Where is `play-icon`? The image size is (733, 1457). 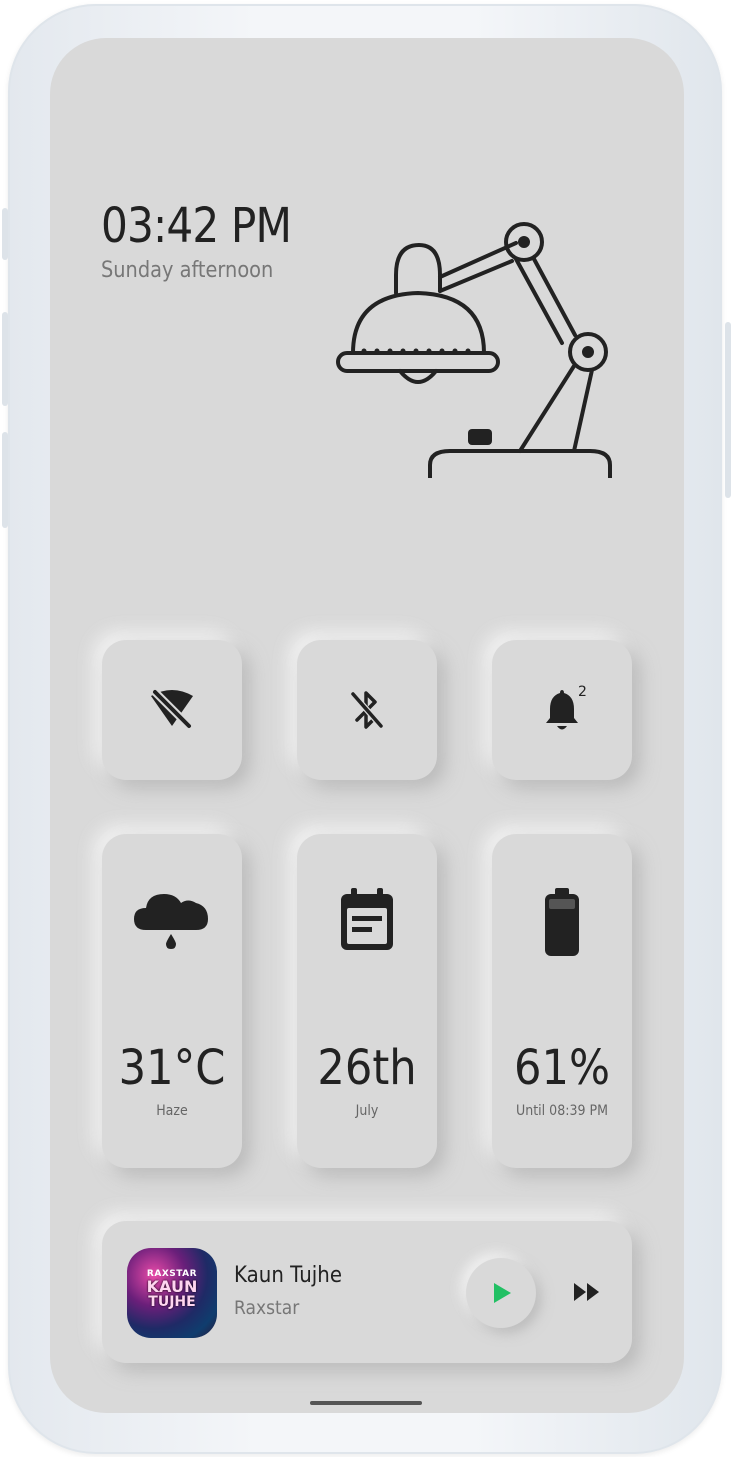 play-icon is located at coordinates (502, 1293).